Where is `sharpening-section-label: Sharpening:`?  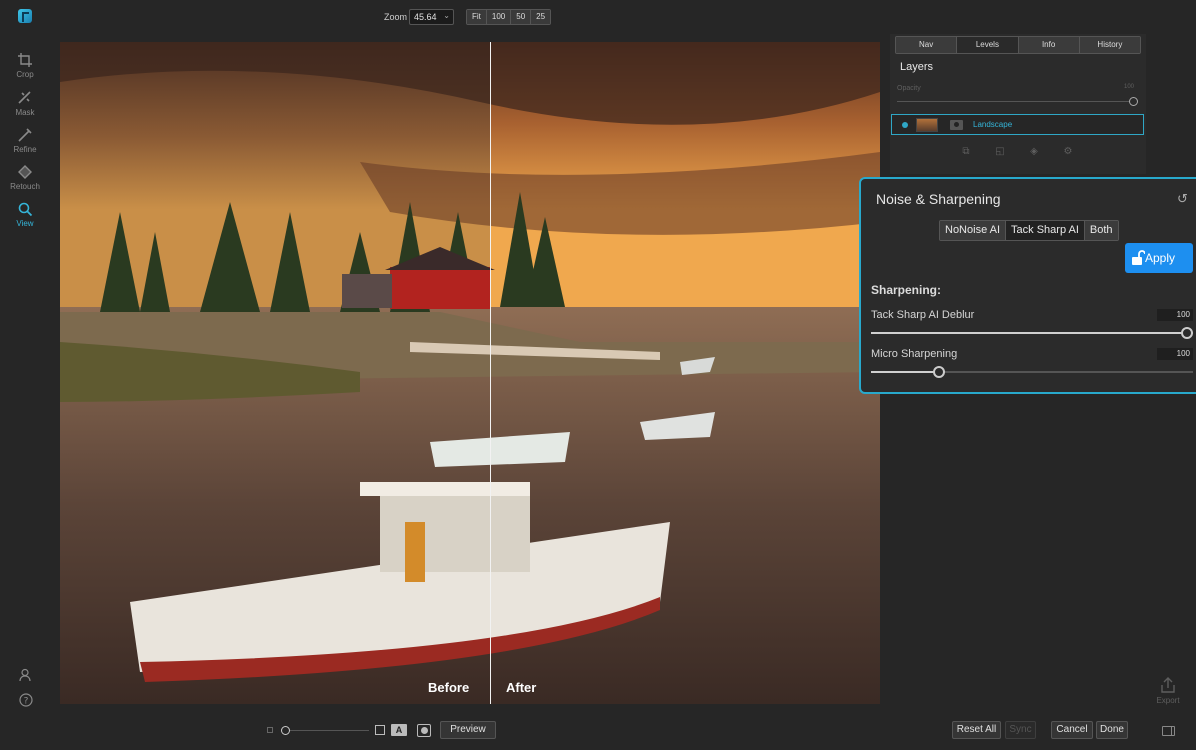
sharpening-section-label: Sharpening: is located at coordinates (906, 290).